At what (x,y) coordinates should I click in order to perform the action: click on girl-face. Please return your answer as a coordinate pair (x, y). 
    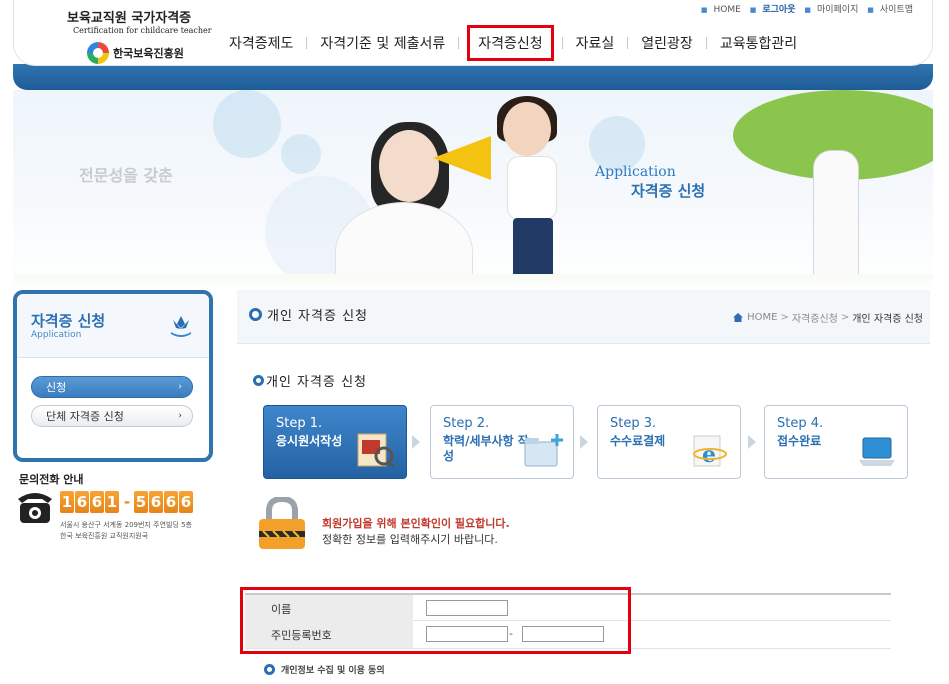
    Looking at the image, I should click on (527, 129).